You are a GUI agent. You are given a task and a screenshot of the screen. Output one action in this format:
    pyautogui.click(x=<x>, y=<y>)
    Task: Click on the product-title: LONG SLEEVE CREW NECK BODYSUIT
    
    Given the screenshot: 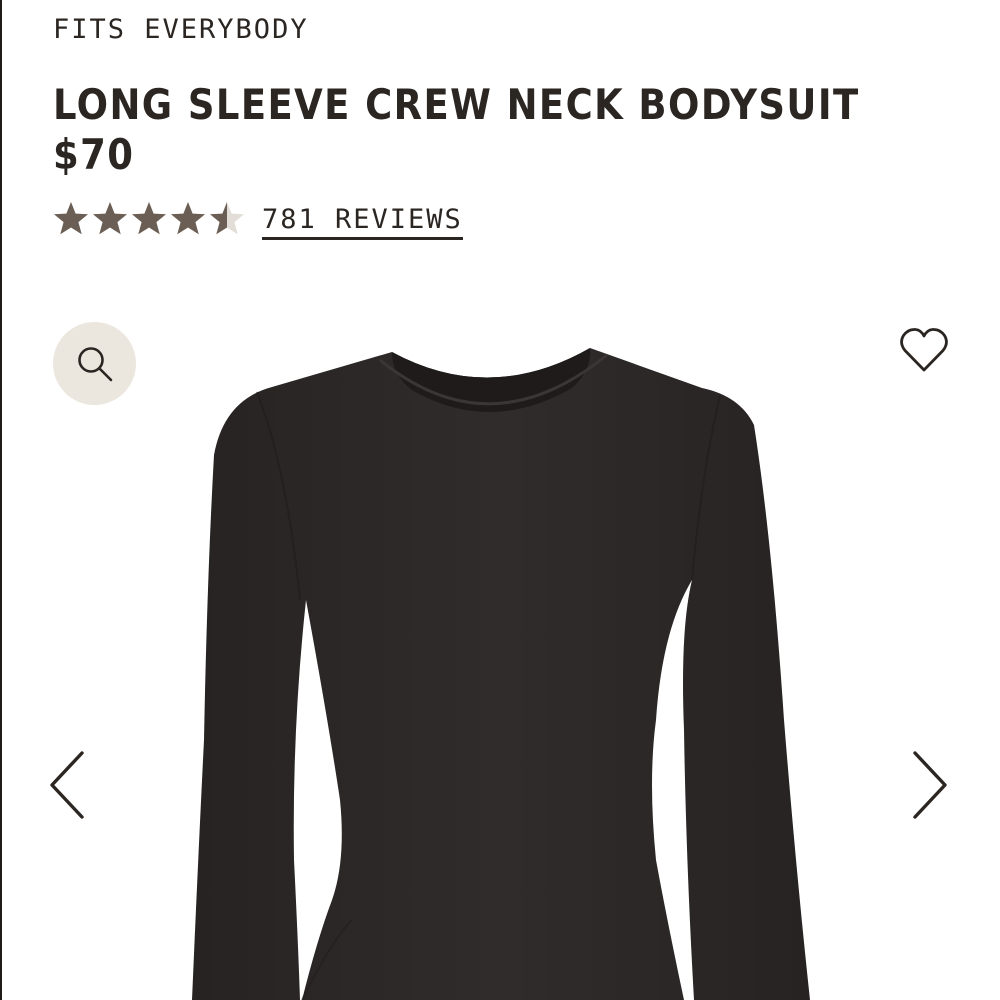 What is the action you would take?
    pyautogui.click(x=456, y=104)
    